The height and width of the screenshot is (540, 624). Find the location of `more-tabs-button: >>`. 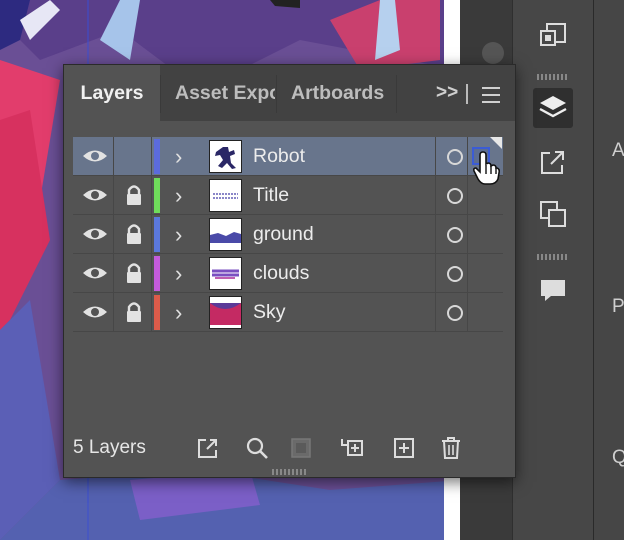

more-tabs-button: >> is located at coordinates (447, 93).